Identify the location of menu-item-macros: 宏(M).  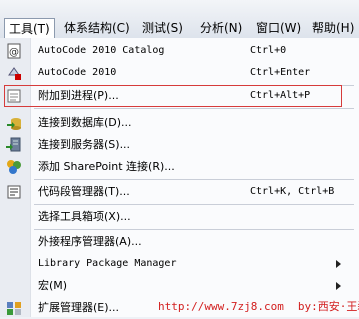
(179, 286).